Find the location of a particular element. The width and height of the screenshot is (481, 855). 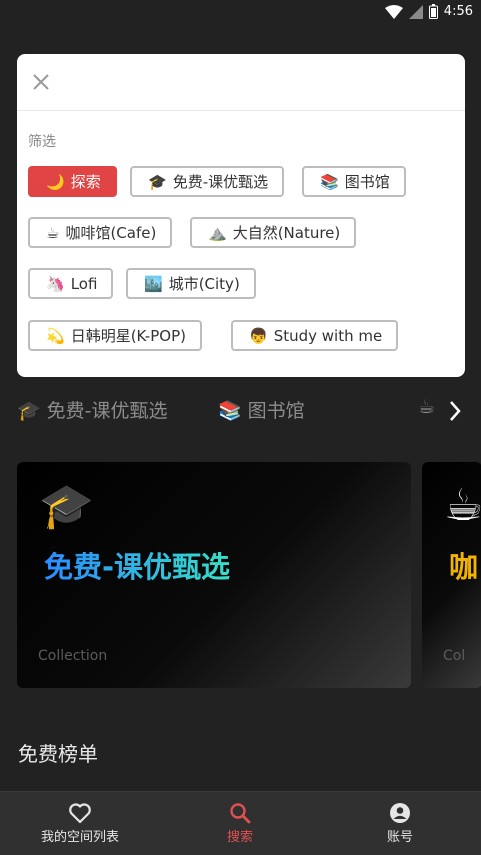

filter-chip-cafe: ☕ 咖啡馆(Cafe) is located at coordinates (100, 232).